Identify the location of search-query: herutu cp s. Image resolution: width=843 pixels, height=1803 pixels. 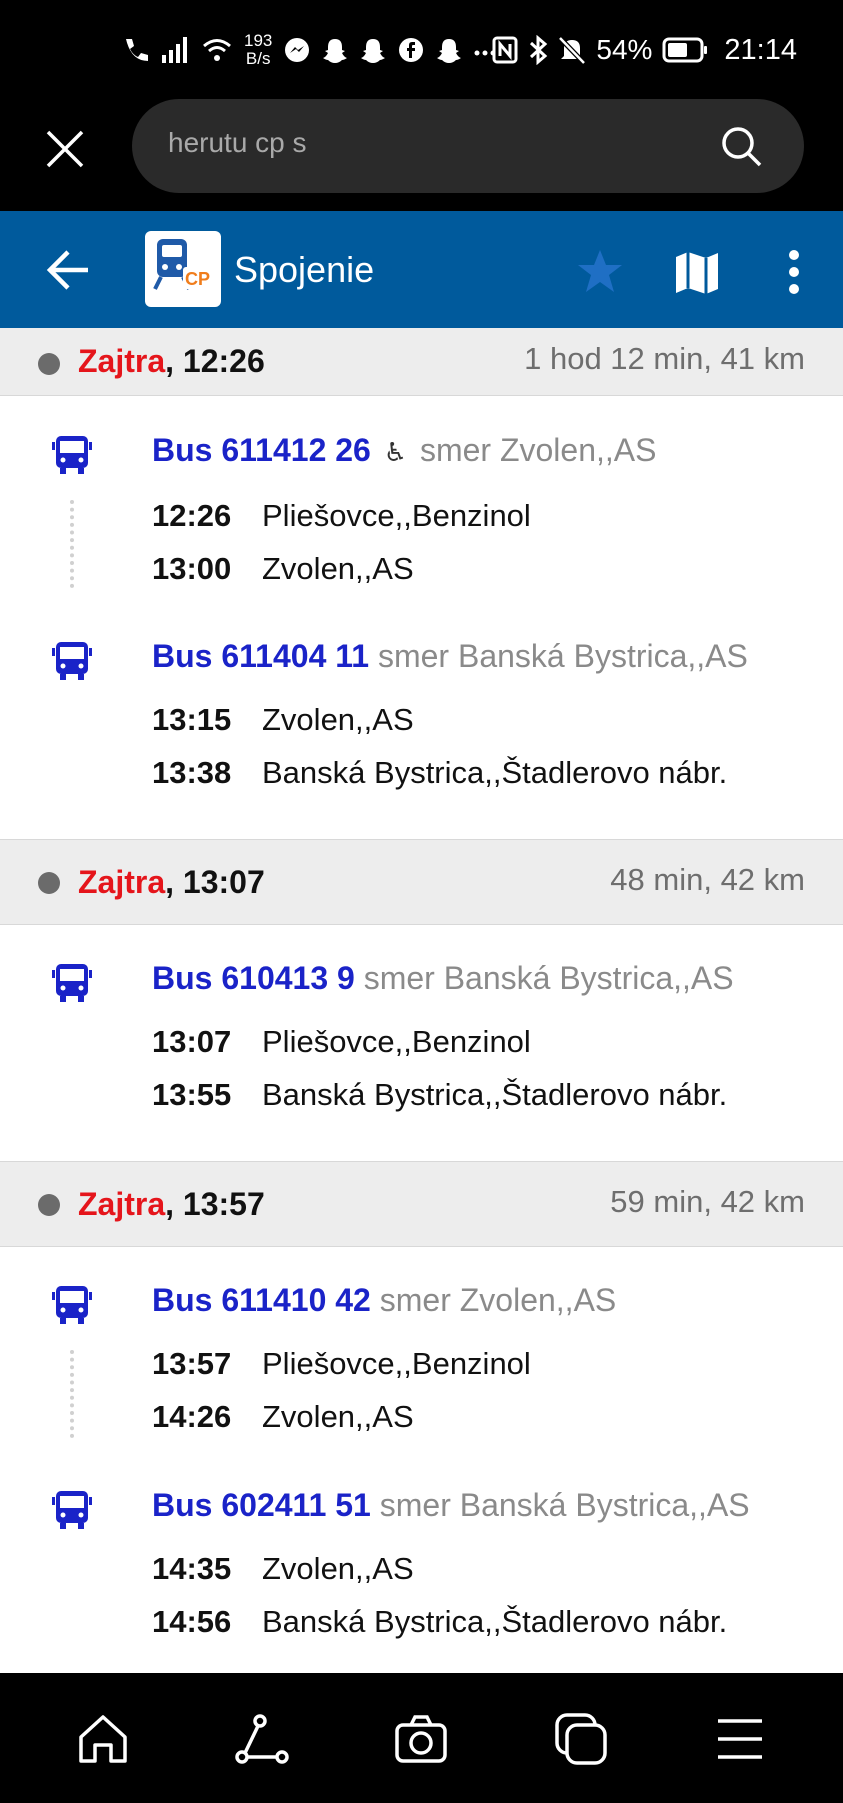
(237, 143).